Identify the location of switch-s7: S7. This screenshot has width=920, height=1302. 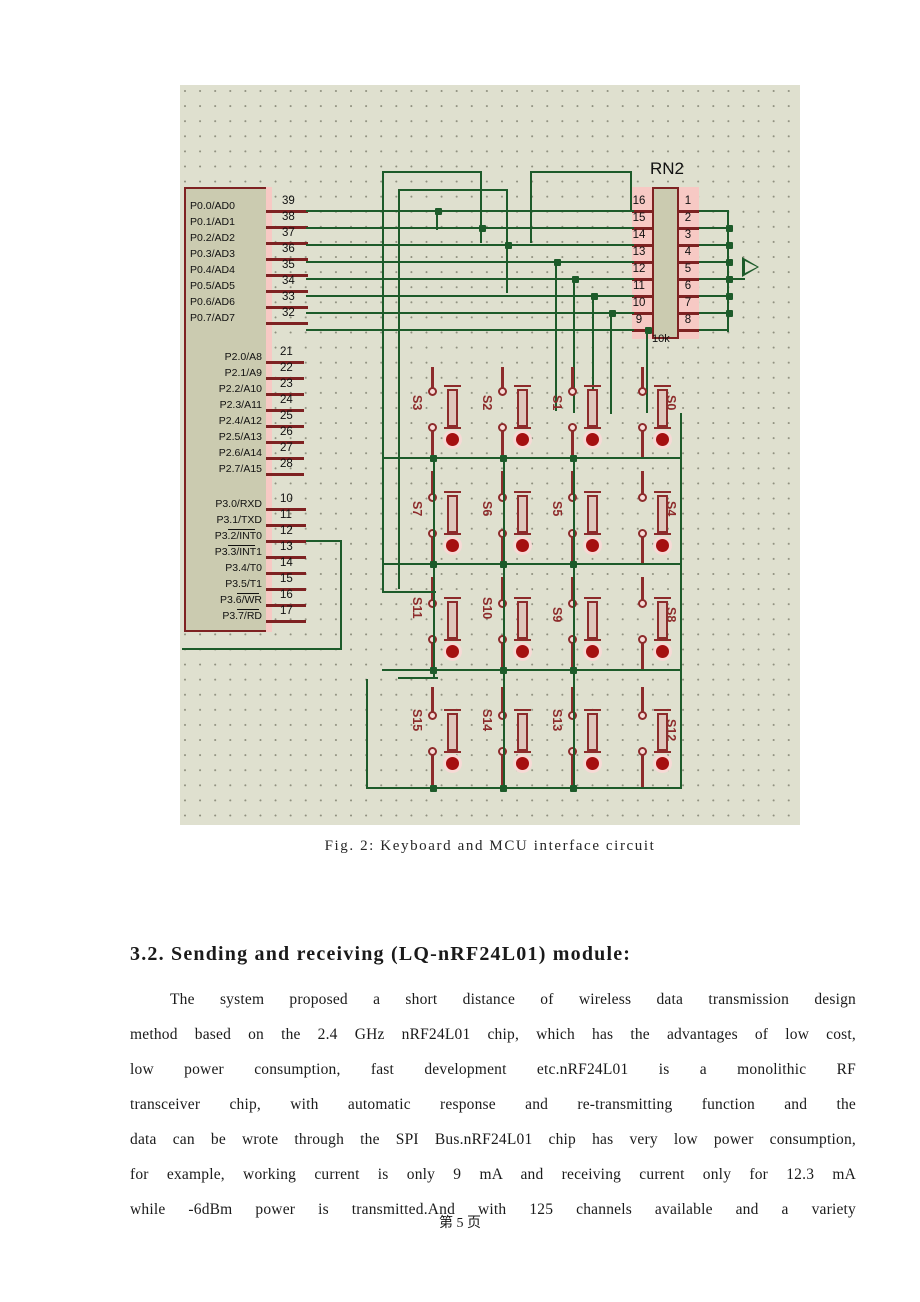
(445, 517).